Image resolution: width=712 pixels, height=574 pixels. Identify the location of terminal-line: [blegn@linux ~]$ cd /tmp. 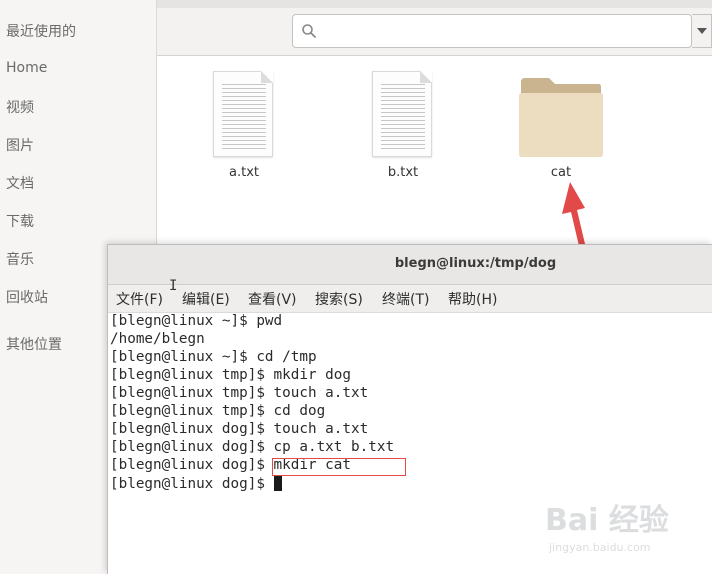
(213, 357).